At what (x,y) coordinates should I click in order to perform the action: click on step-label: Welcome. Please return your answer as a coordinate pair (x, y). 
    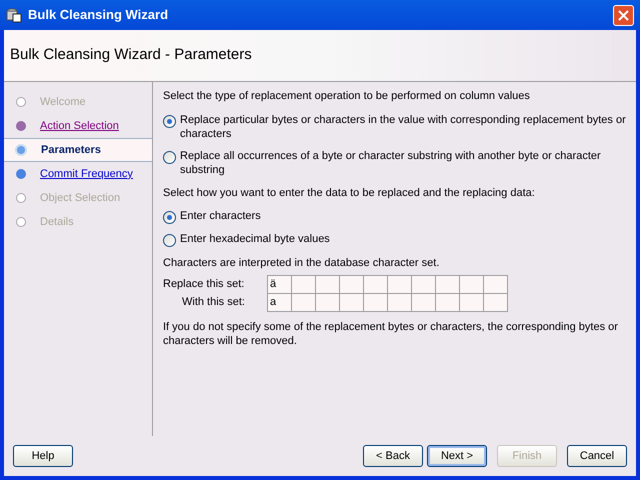
    Looking at the image, I should click on (63, 102).